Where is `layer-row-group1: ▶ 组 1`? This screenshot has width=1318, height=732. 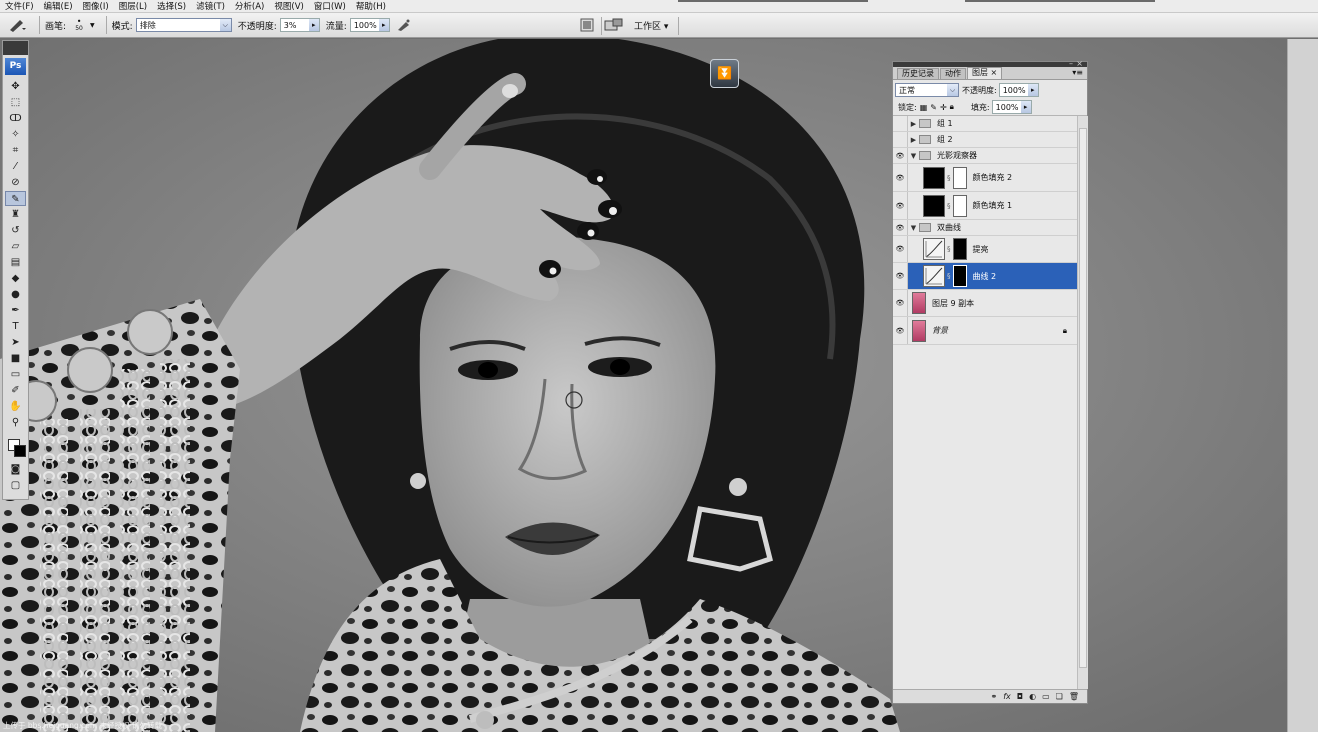 layer-row-group1: ▶ 组 1 is located at coordinates (985, 124).